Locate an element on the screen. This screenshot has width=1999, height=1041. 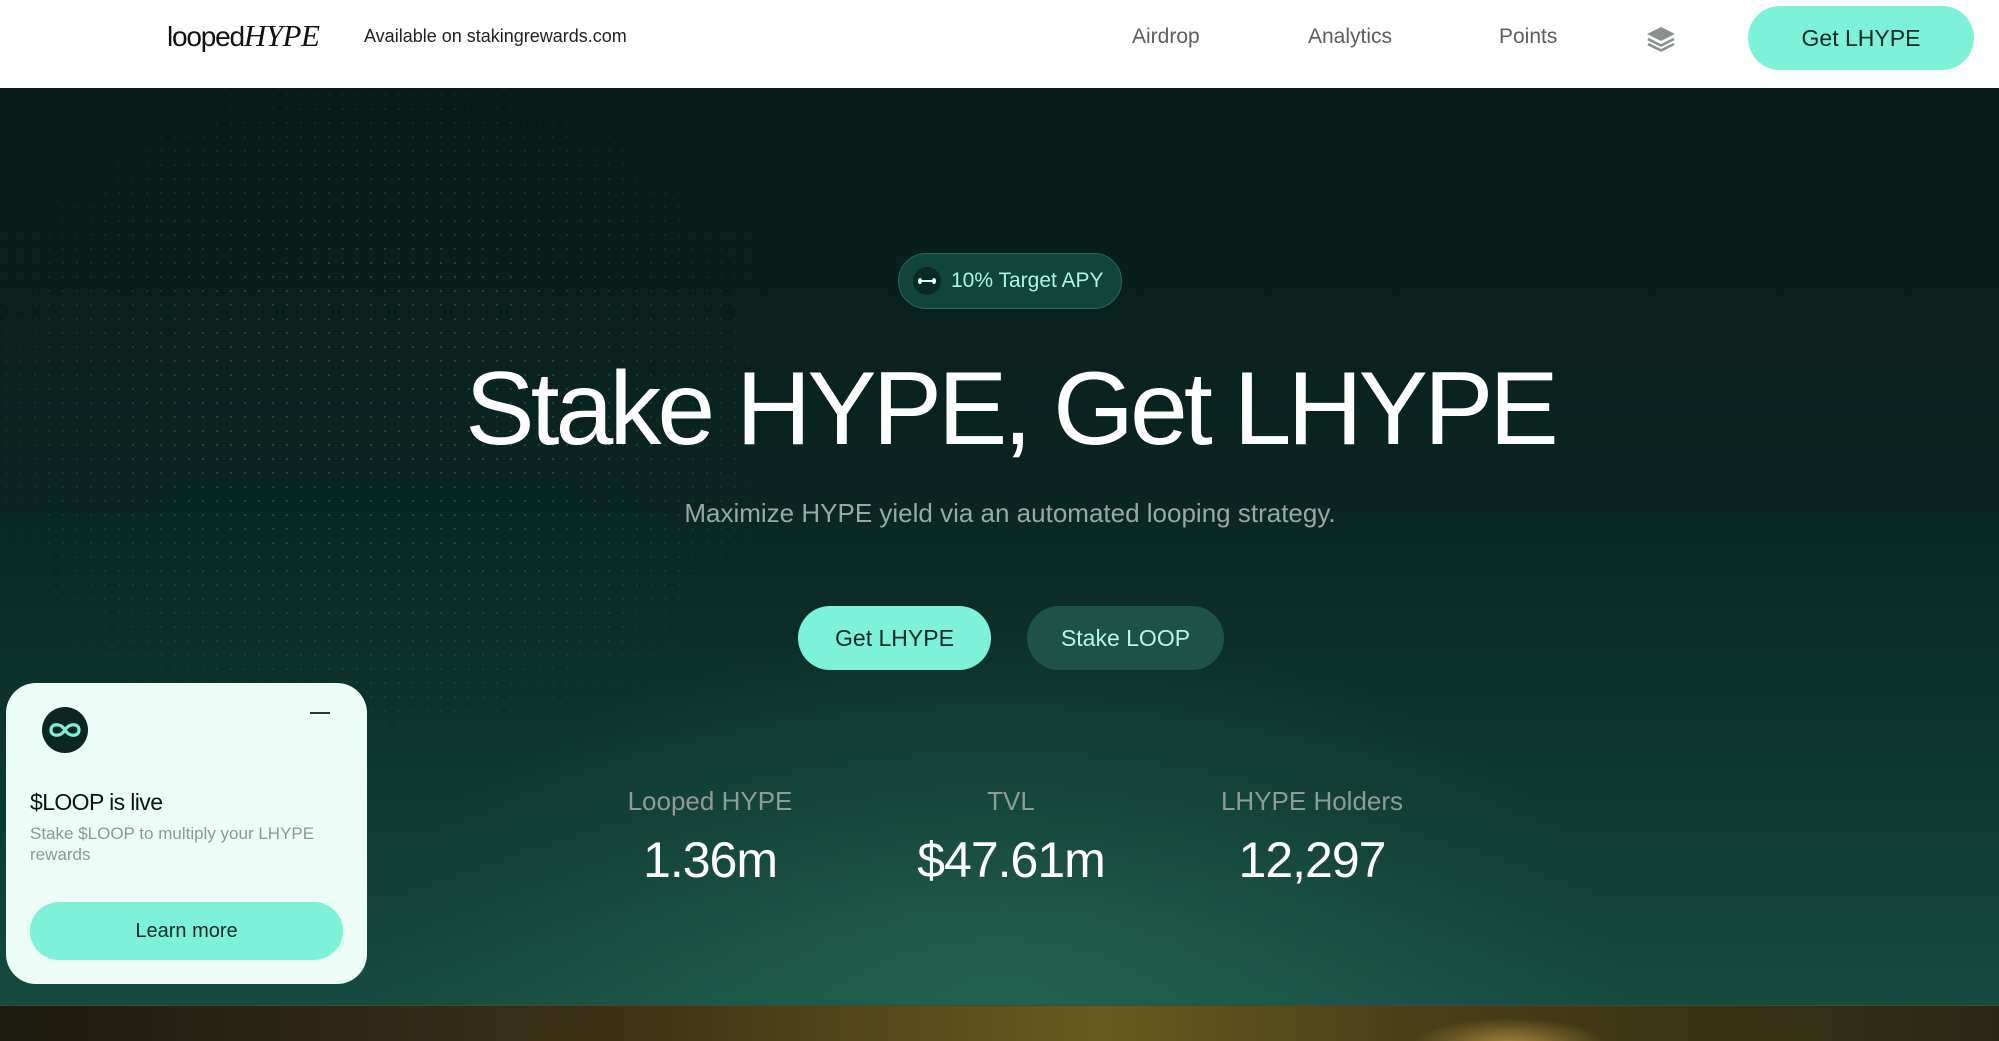
landscape-highlight is located at coordinates (1510, 1023).